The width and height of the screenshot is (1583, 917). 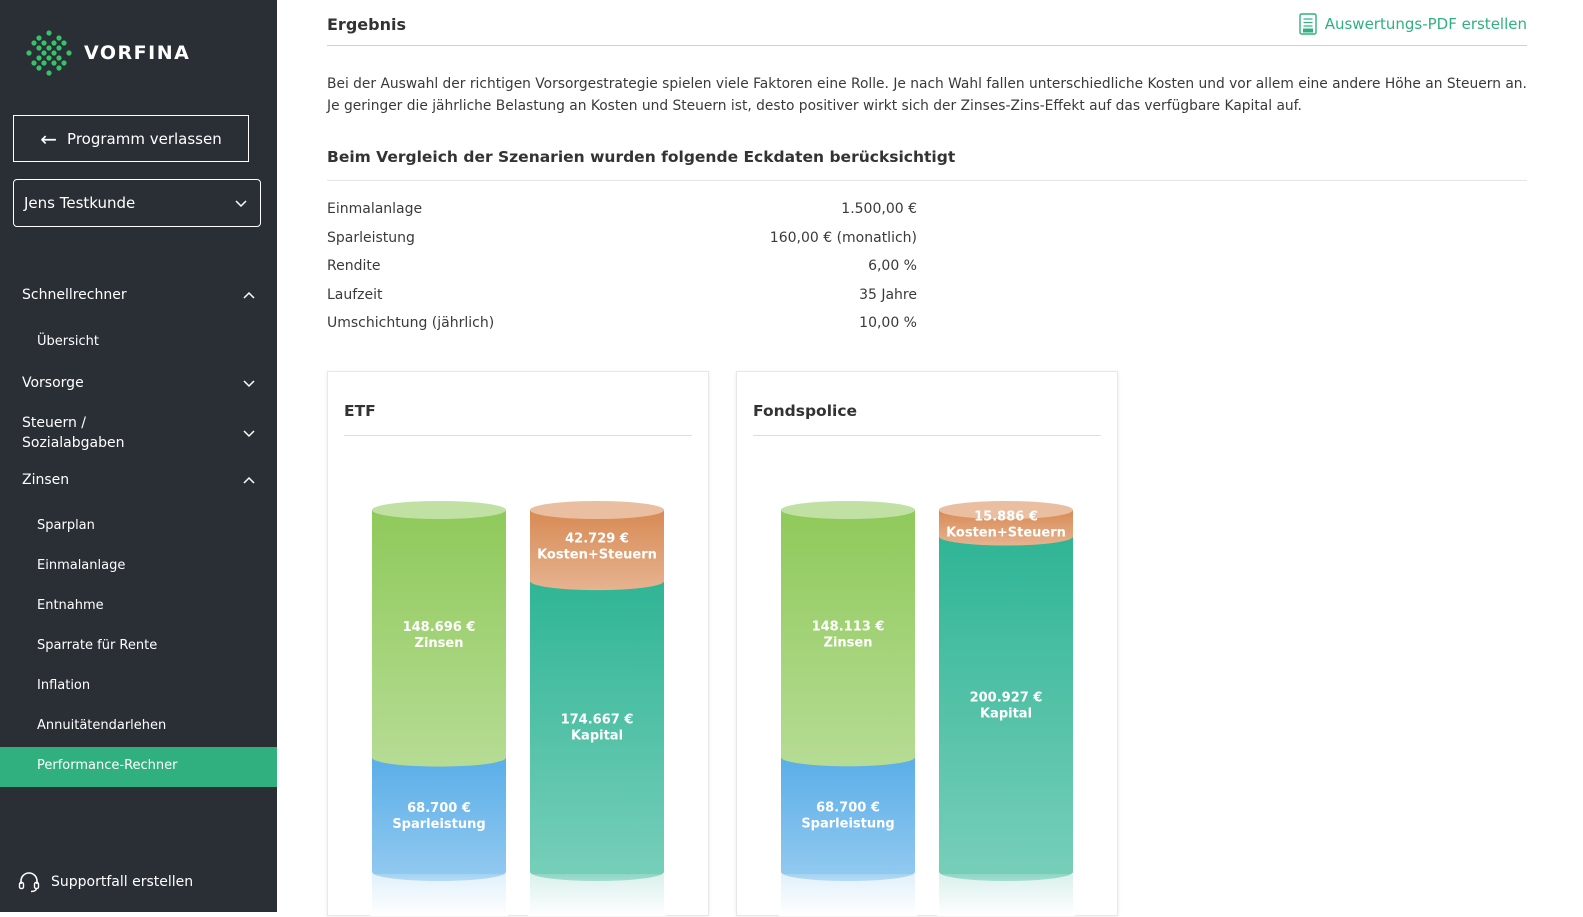 What do you see at coordinates (66, 525) in the screenshot?
I see `sidebar-item-sparplan: Sparplan` at bounding box center [66, 525].